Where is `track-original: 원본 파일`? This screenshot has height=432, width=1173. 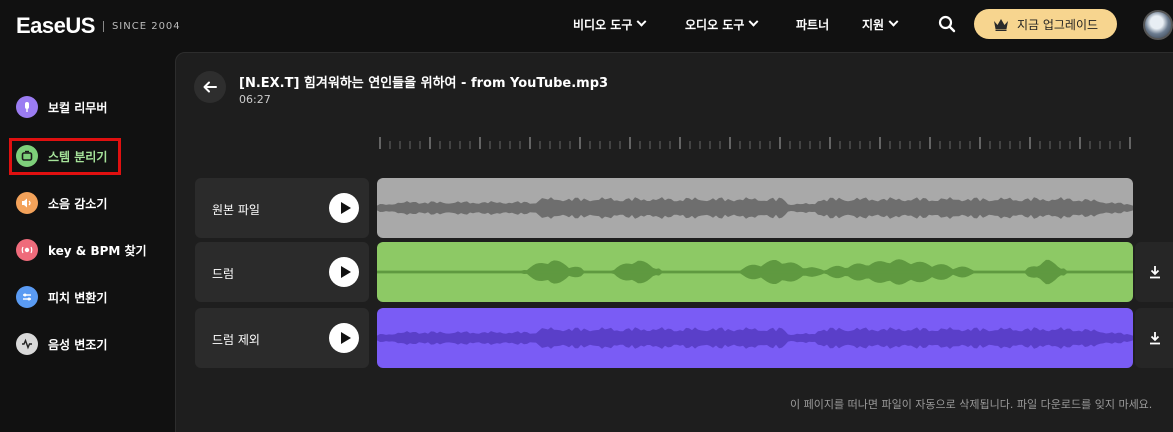
track-original: 원본 파일 is located at coordinates (282, 208).